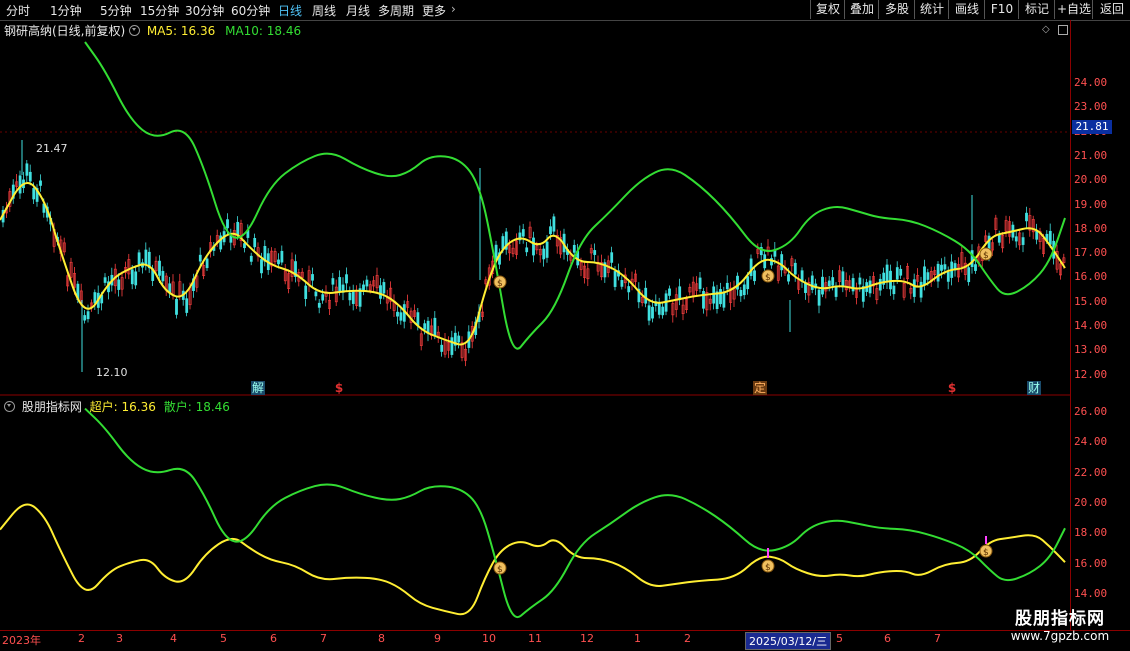 Image resolution: width=1130 pixels, height=651 pixels. What do you see at coordinates (1091, 325) in the screenshot?
I see `price-tick-label: 14.00` at bounding box center [1091, 325].